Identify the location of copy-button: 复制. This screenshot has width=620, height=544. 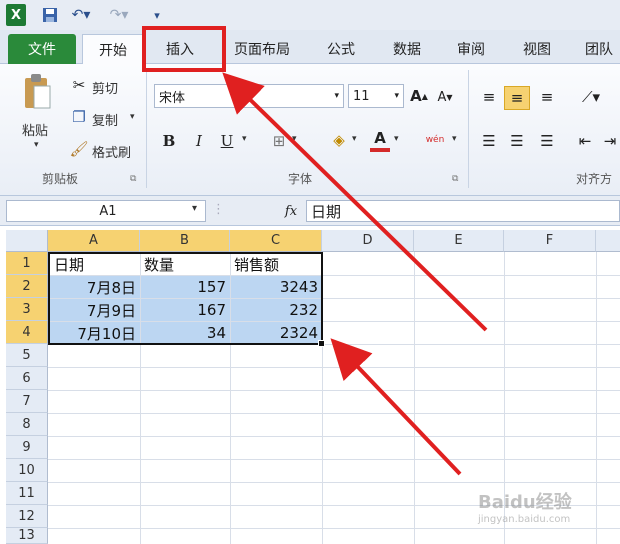
(105, 119).